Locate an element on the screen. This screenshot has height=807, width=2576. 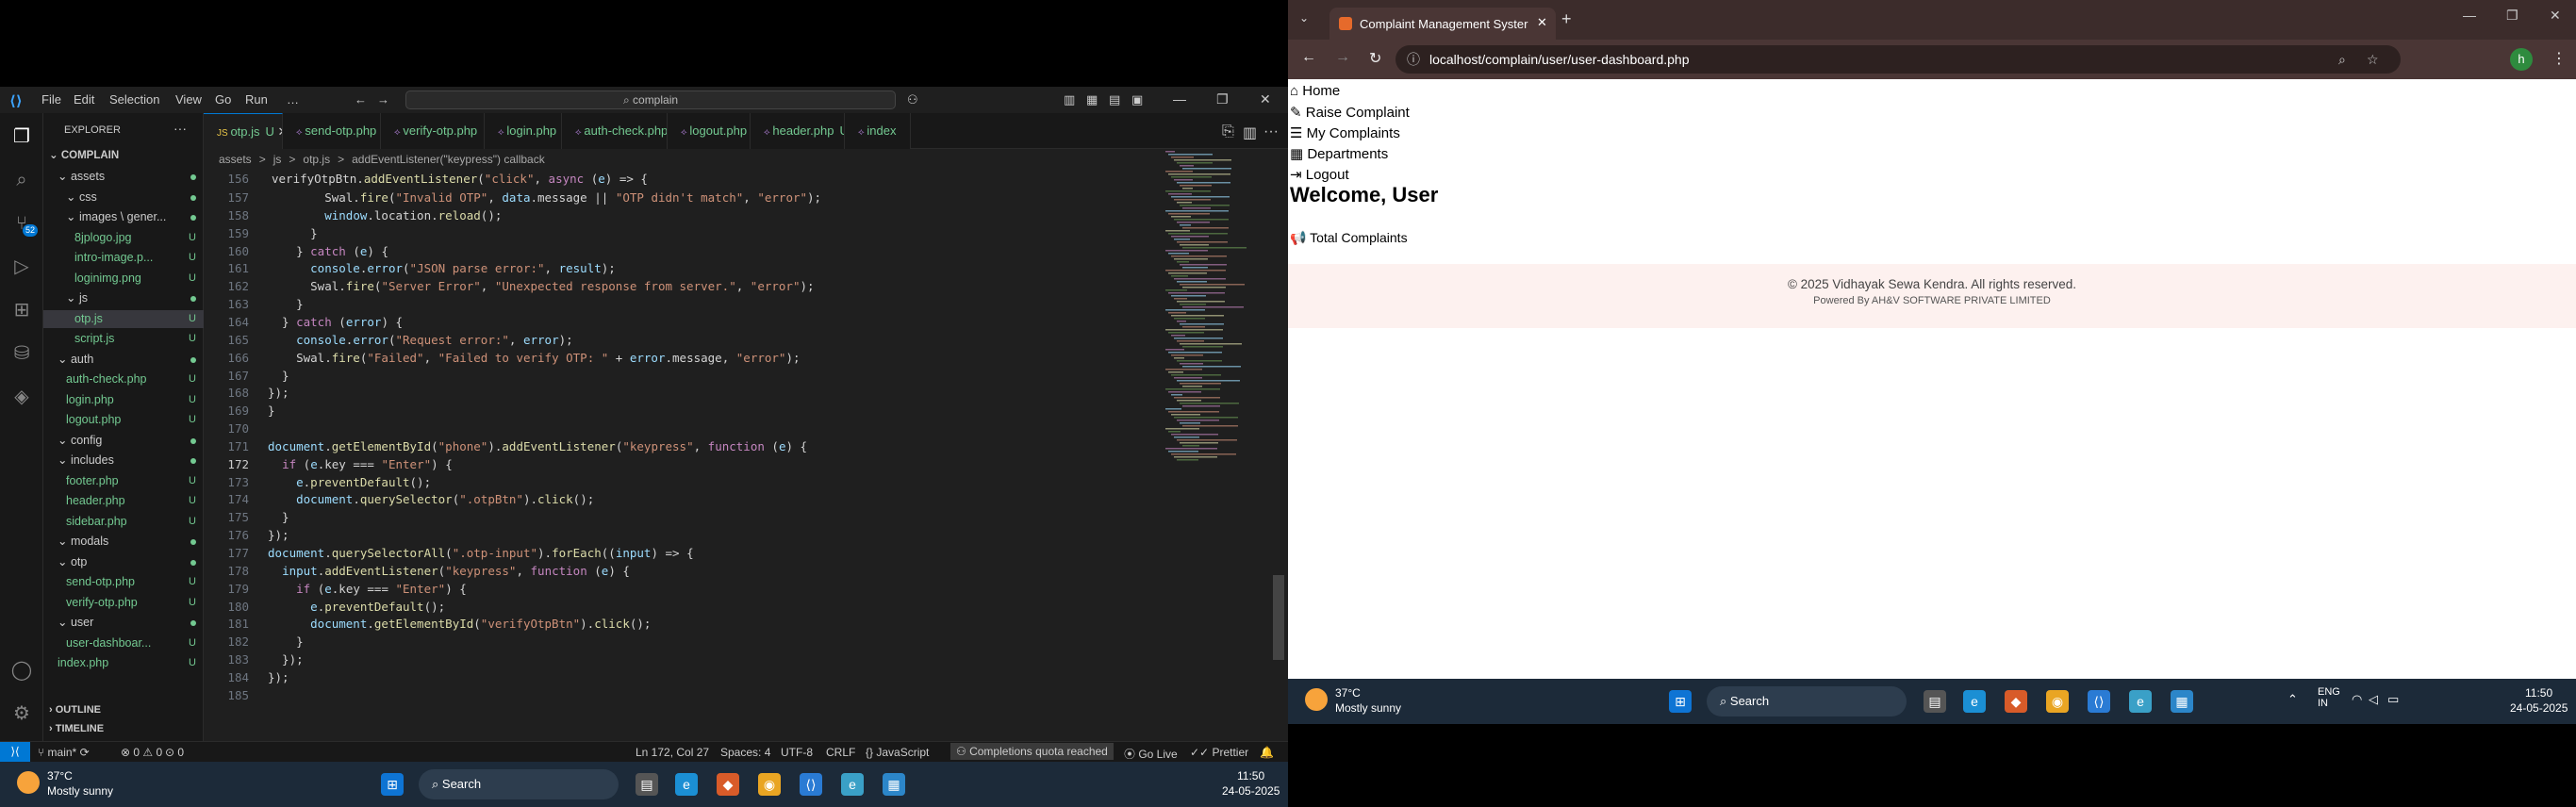
toggle-panel-icon: ▥ is located at coordinates (1069, 100).